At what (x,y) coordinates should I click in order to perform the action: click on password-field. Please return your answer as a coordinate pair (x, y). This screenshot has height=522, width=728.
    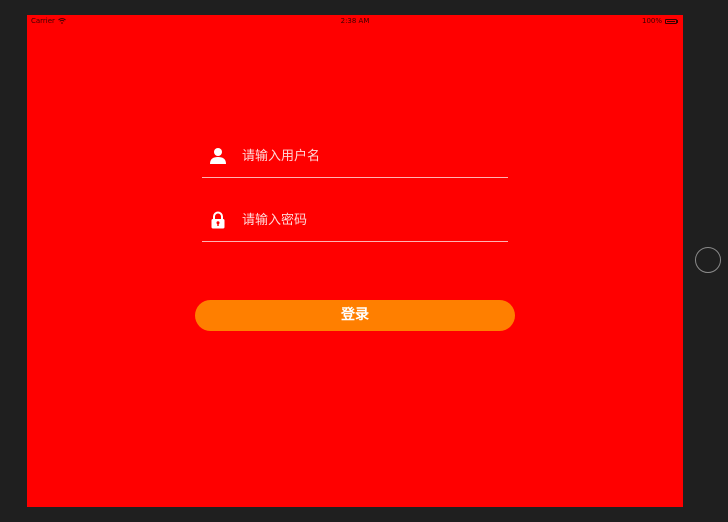
    Looking at the image, I should click on (355, 221).